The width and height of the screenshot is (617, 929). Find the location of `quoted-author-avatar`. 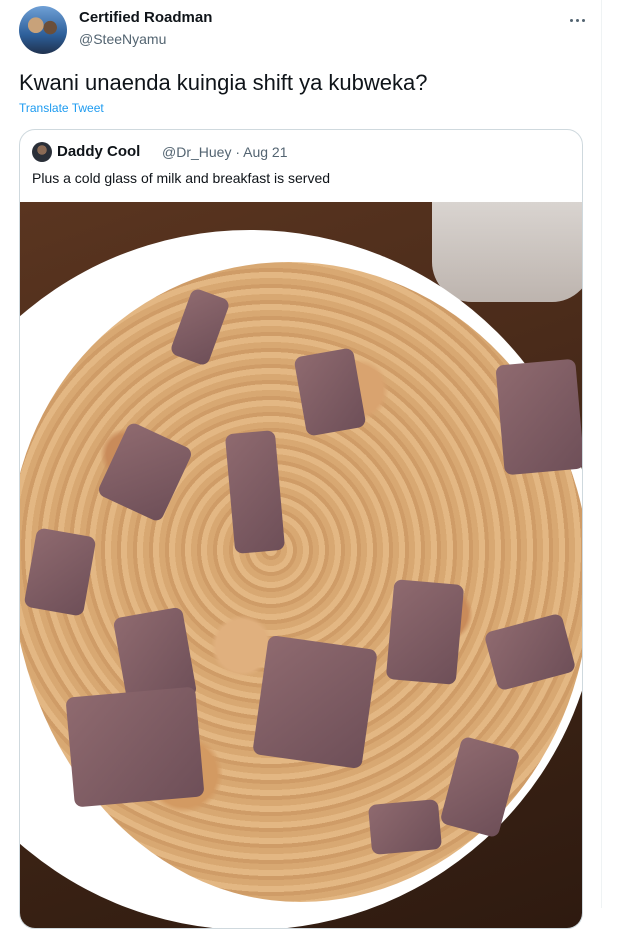

quoted-author-avatar is located at coordinates (42, 152).